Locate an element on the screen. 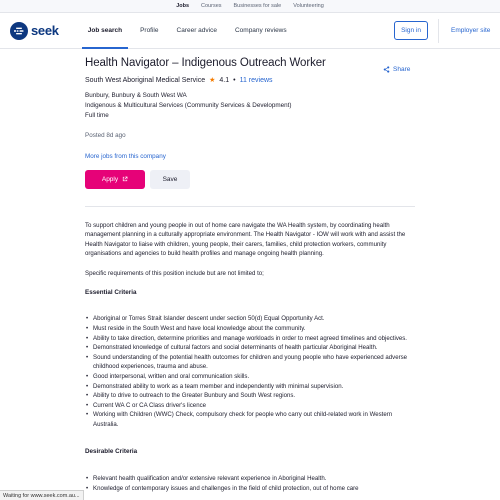  apply-label: Apply is located at coordinates (110, 179).